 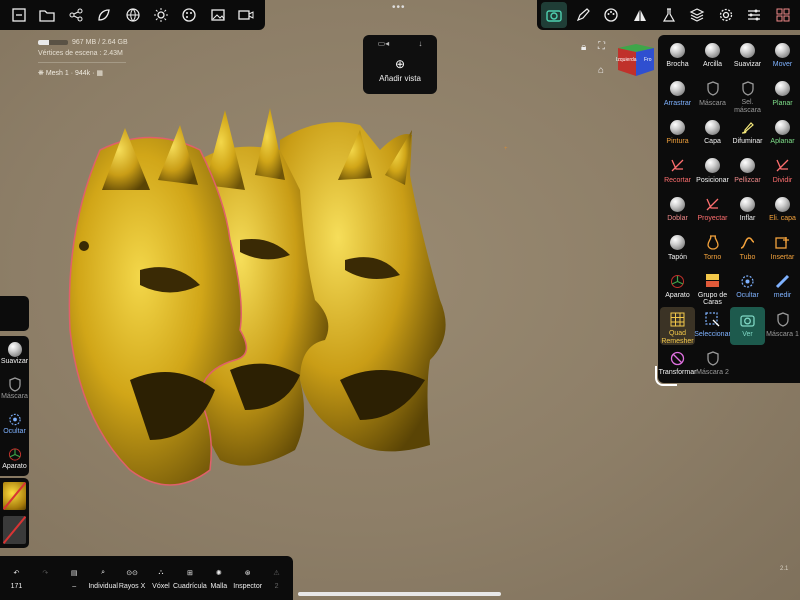 I want to click on tool-mover: Mover, so click(x=782, y=56).